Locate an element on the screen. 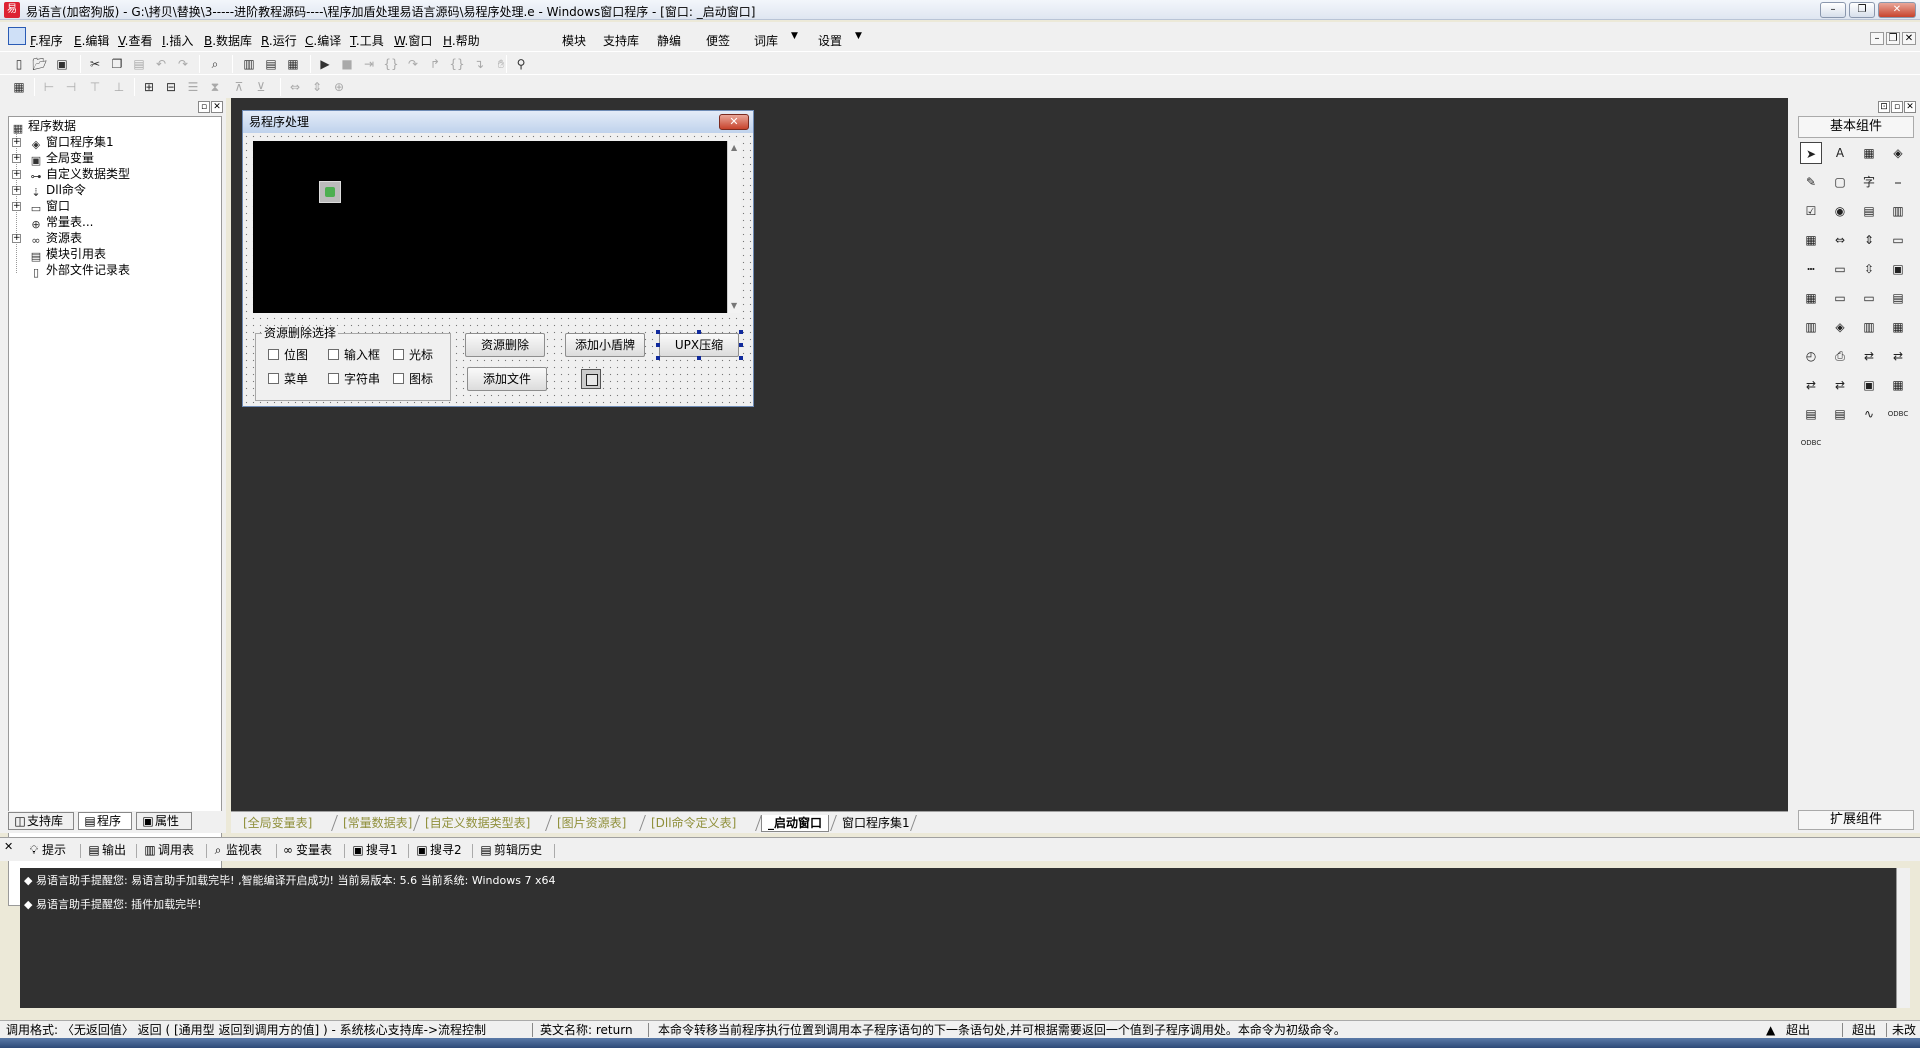 Image resolution: width=1920 pixels, height=1048 pixels. tab-call-table: ▥ 调用表 is located at coordinates (168, 851).